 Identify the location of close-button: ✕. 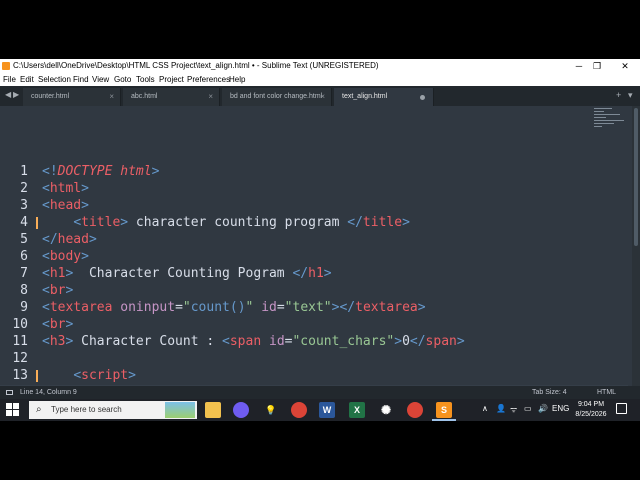
(625, 66).